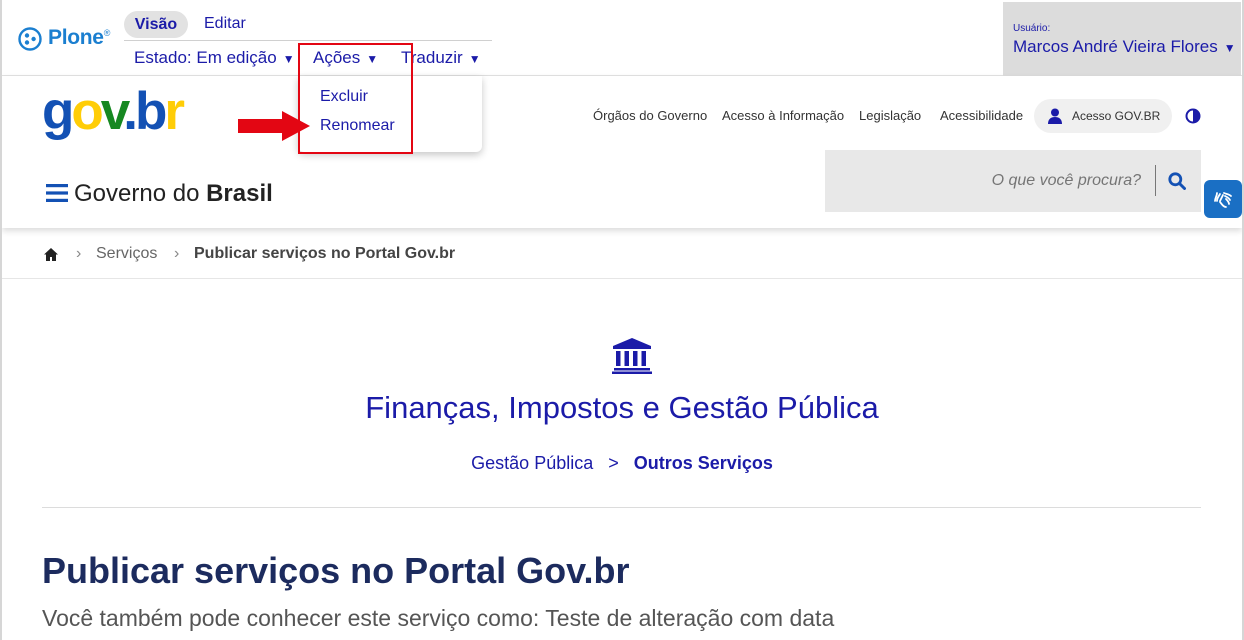  I want to click on user-caption: Usuário:, so click(1032, 28).